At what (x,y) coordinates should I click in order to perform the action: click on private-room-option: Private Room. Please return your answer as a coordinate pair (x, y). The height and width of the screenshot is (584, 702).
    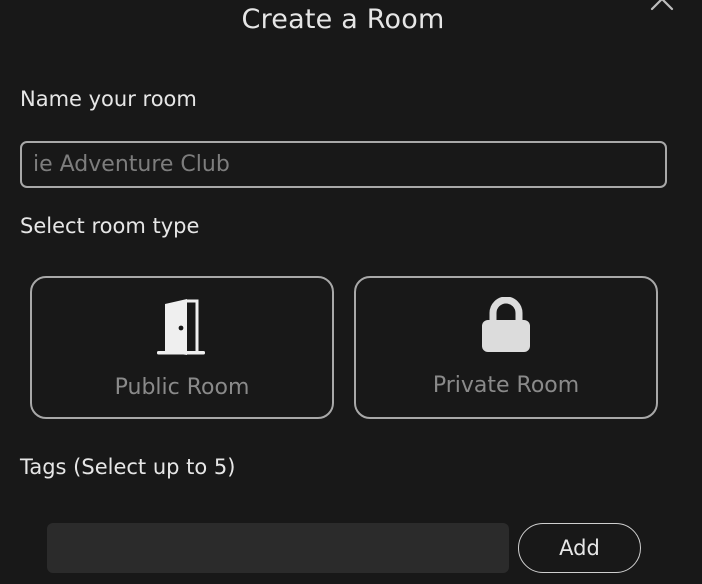
    Looking at the image, I should click on (506, 347).